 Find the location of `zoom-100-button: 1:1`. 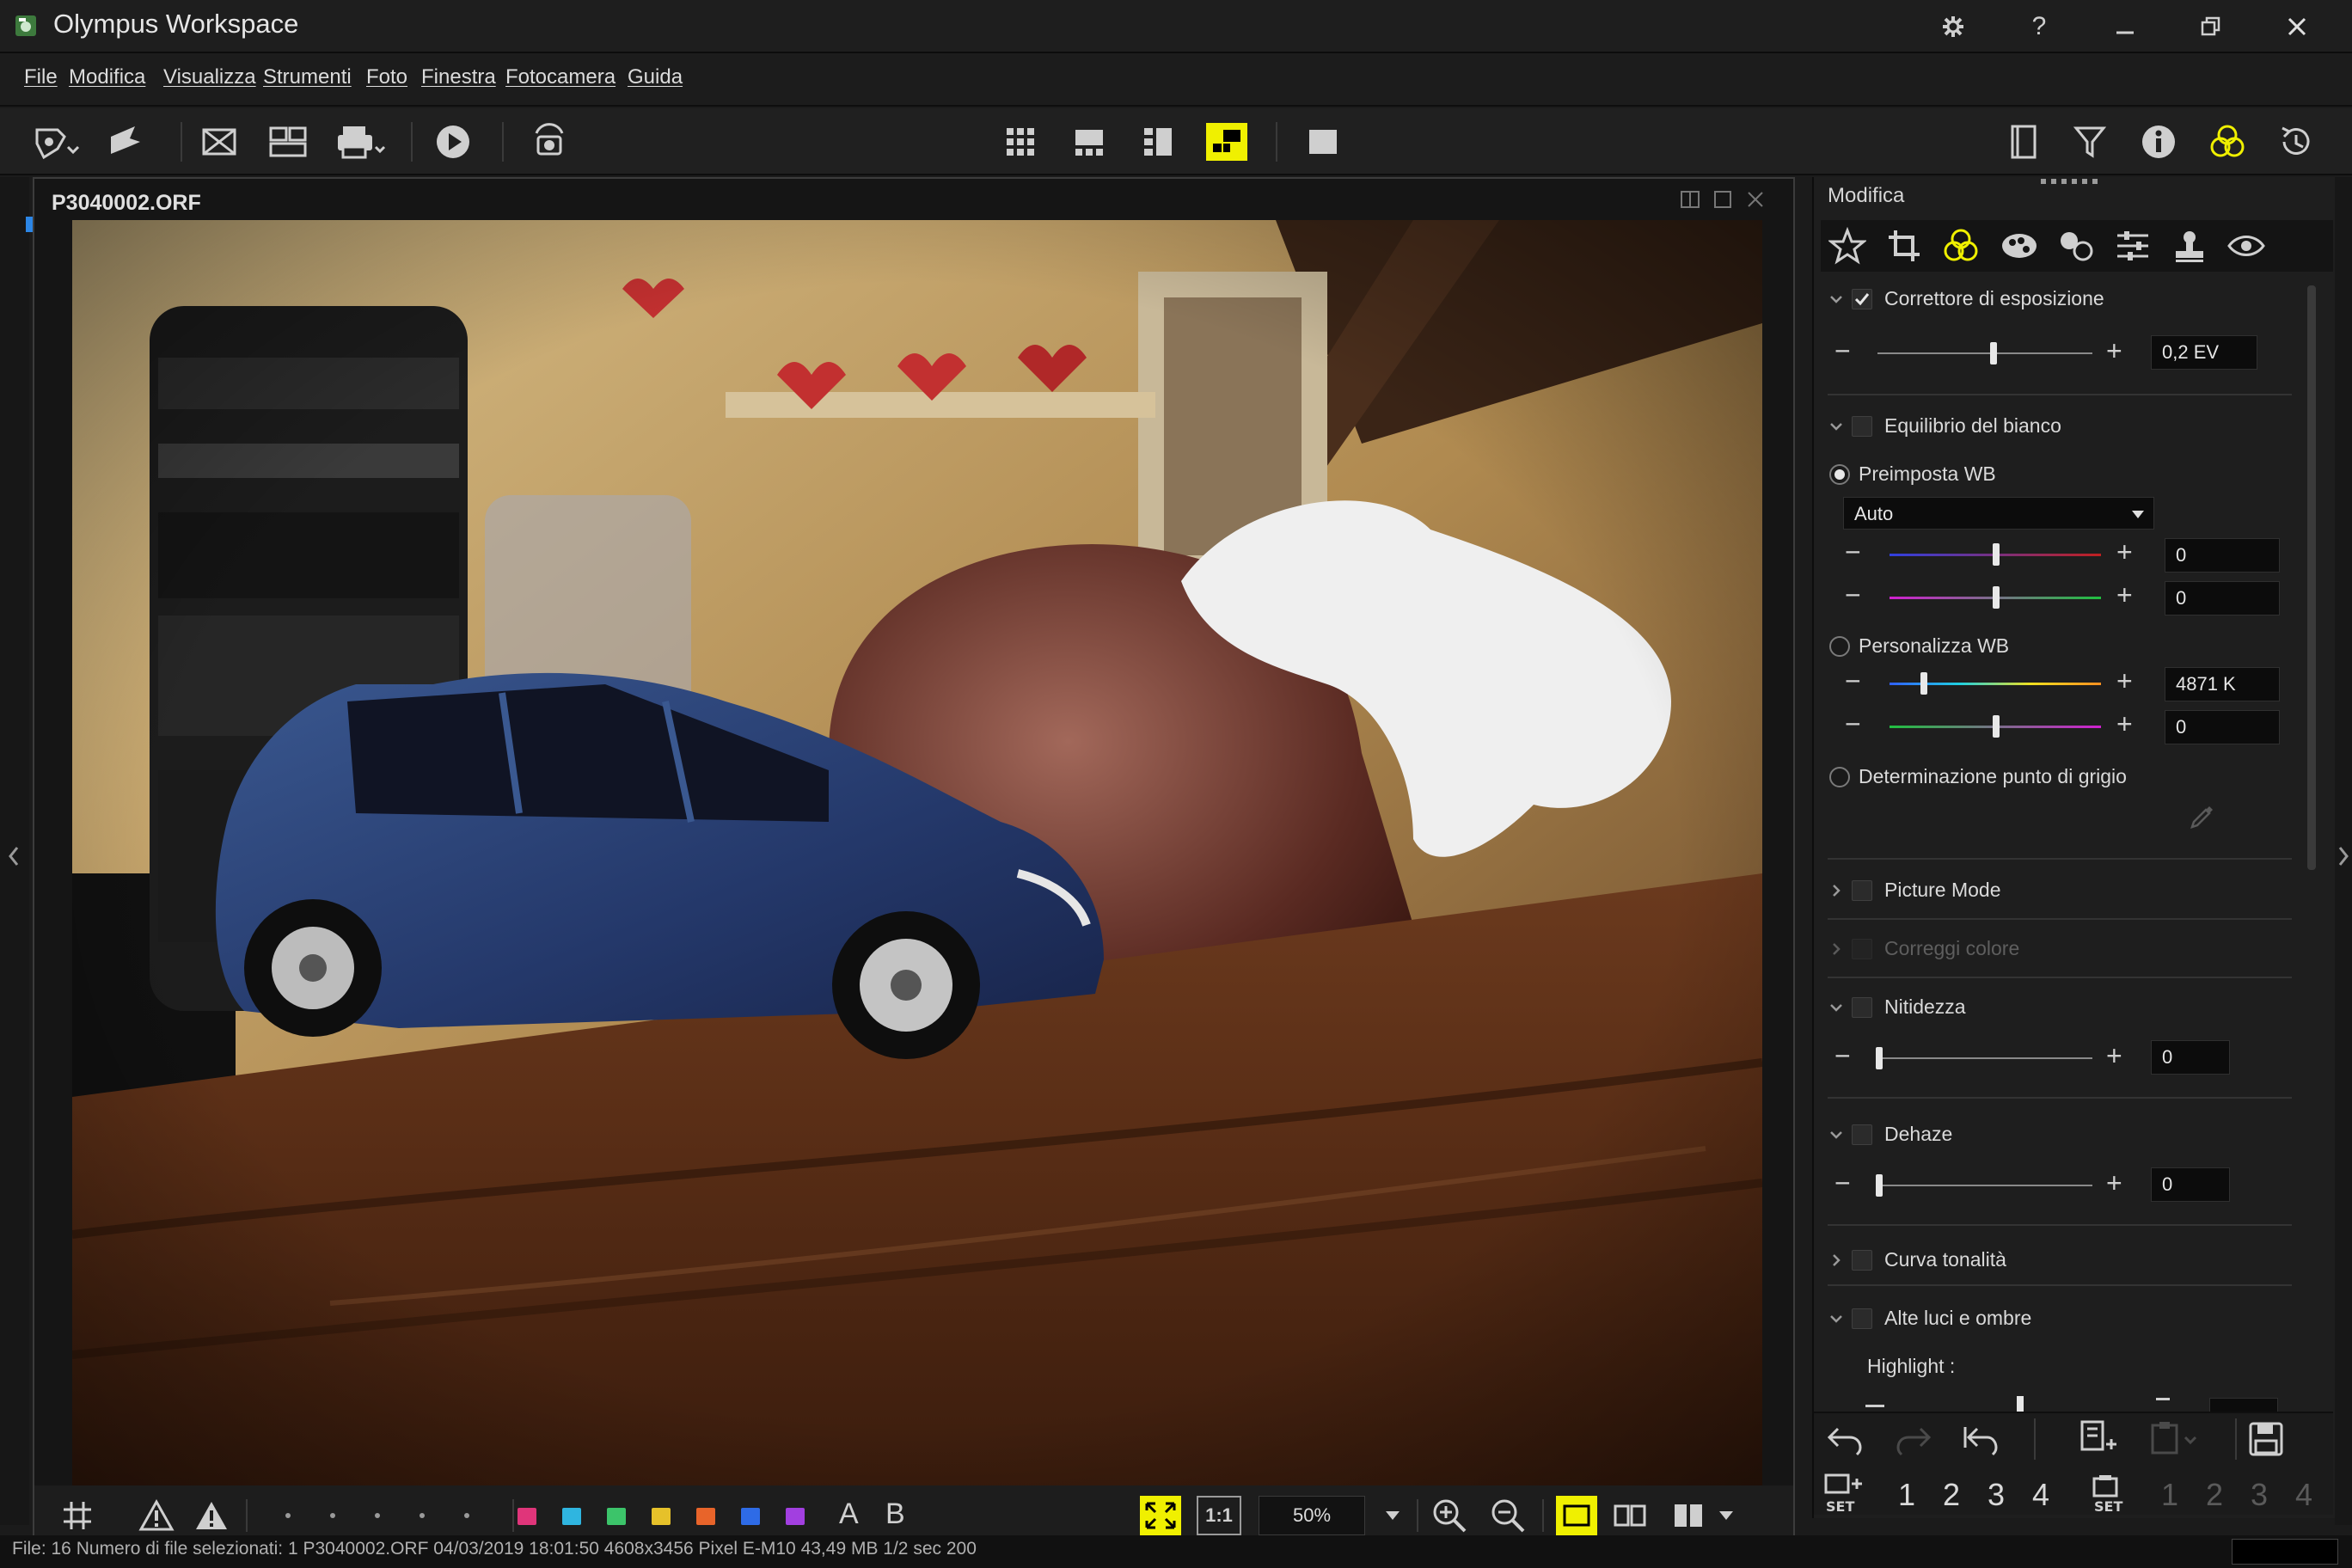

zoom-100-button: 1:1 is located at coordinates (1219, 1515).